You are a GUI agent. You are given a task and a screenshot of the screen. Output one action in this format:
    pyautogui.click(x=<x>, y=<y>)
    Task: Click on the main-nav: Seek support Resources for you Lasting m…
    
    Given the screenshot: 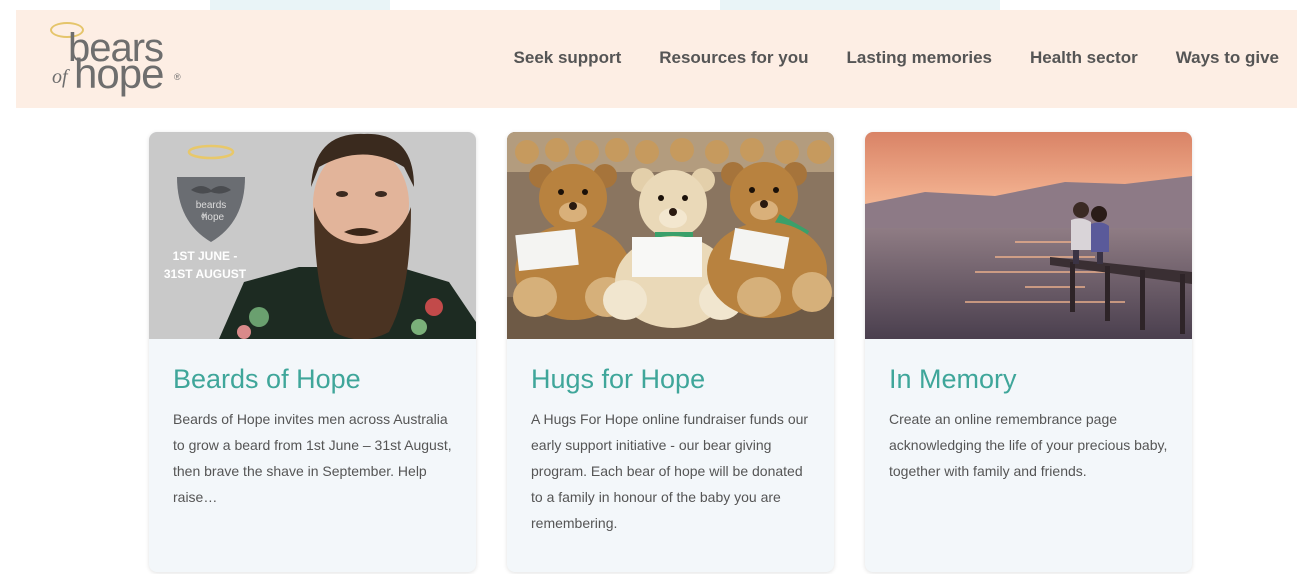 What is the action you would take?
    pyautogui.click(x=896, y=58)
    